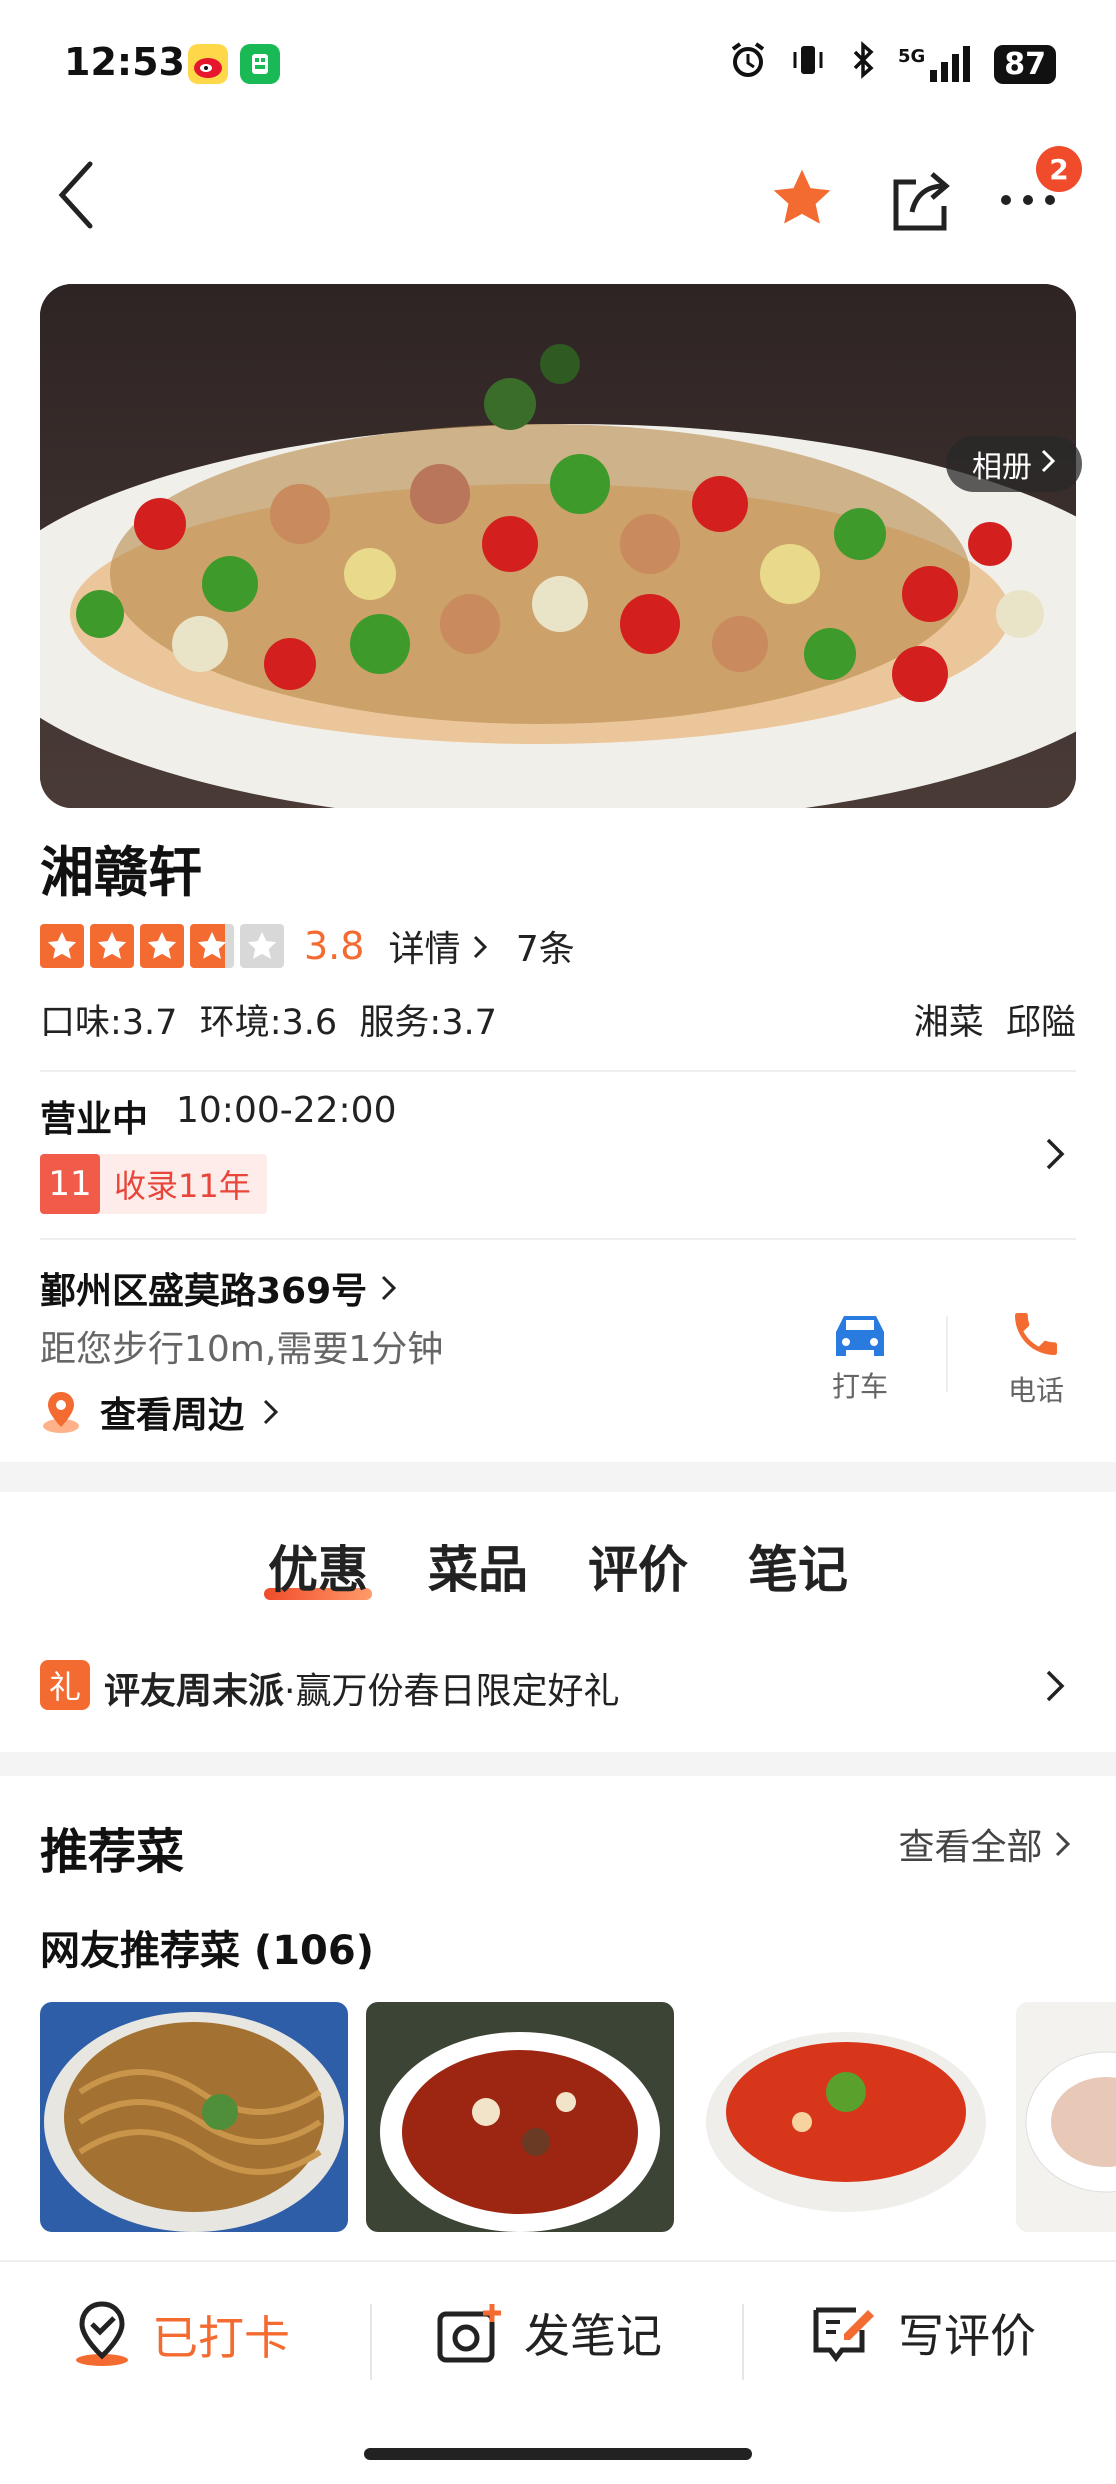 The height and width of the screenshot is (2484, 1116). I want to click on weibo-app-icon, so click(208, 64).